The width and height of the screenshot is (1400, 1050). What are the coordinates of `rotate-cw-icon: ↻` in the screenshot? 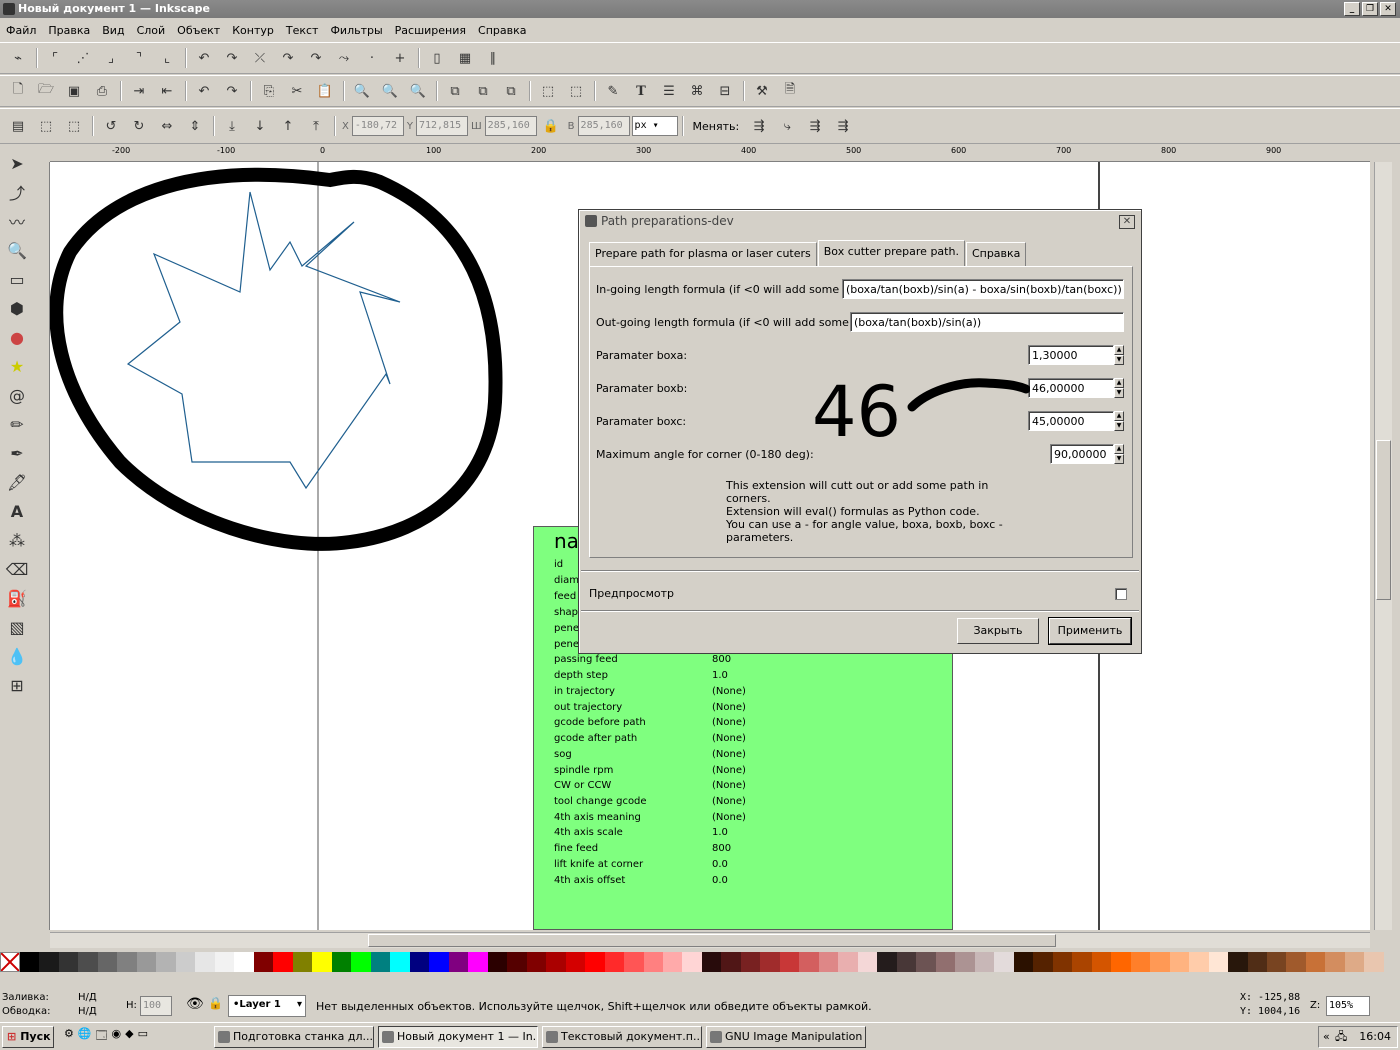 It's located at (139, 126).